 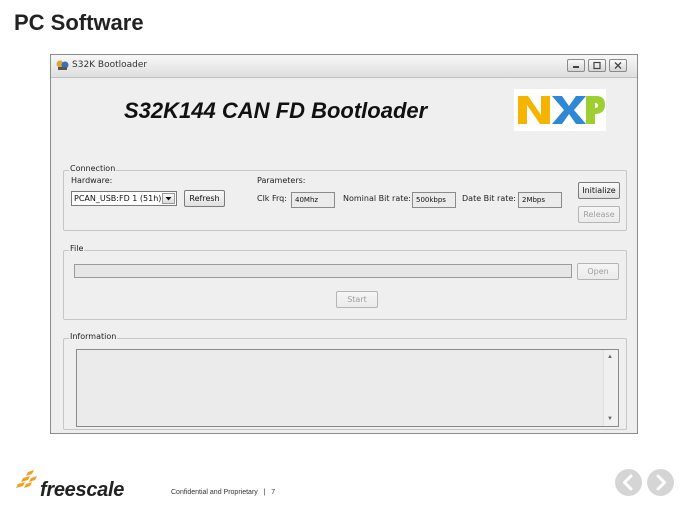 What do you see at coordinates (281, 180) in the screenshot?
I see `parameters-label: Parameters:` at bounding box center [281, 180].